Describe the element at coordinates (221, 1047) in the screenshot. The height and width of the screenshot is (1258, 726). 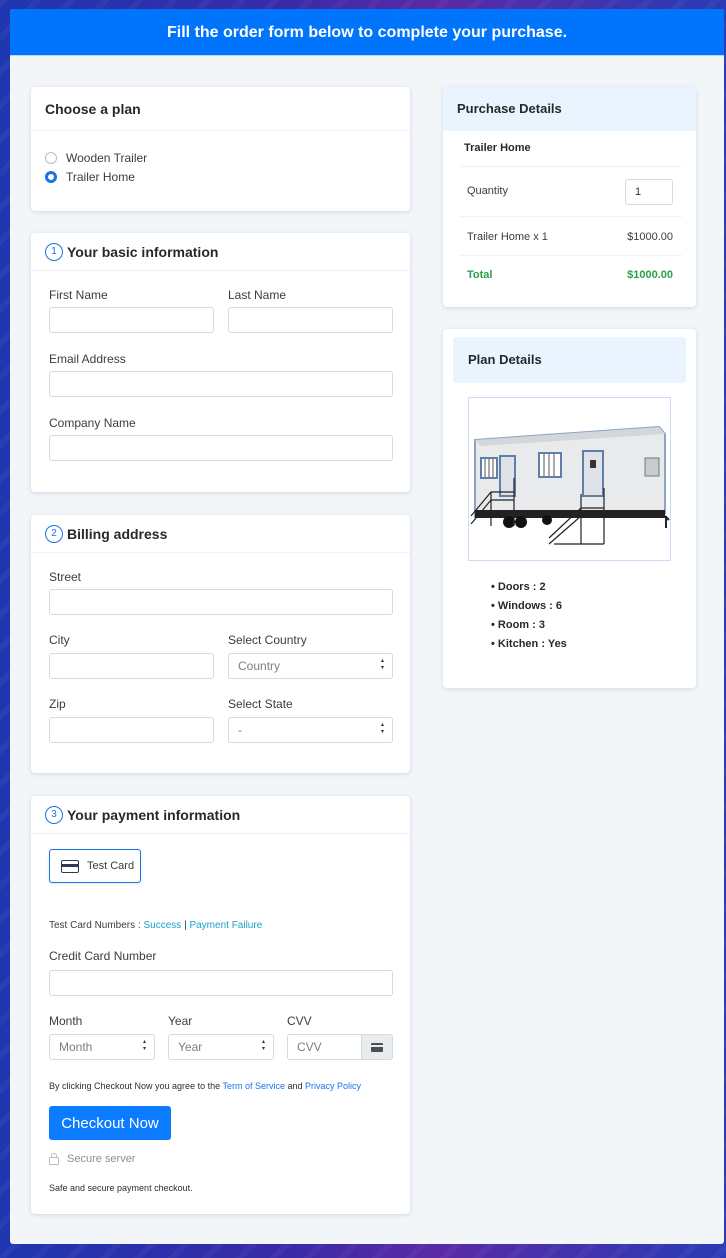
I see `year-select: Year` at that location.